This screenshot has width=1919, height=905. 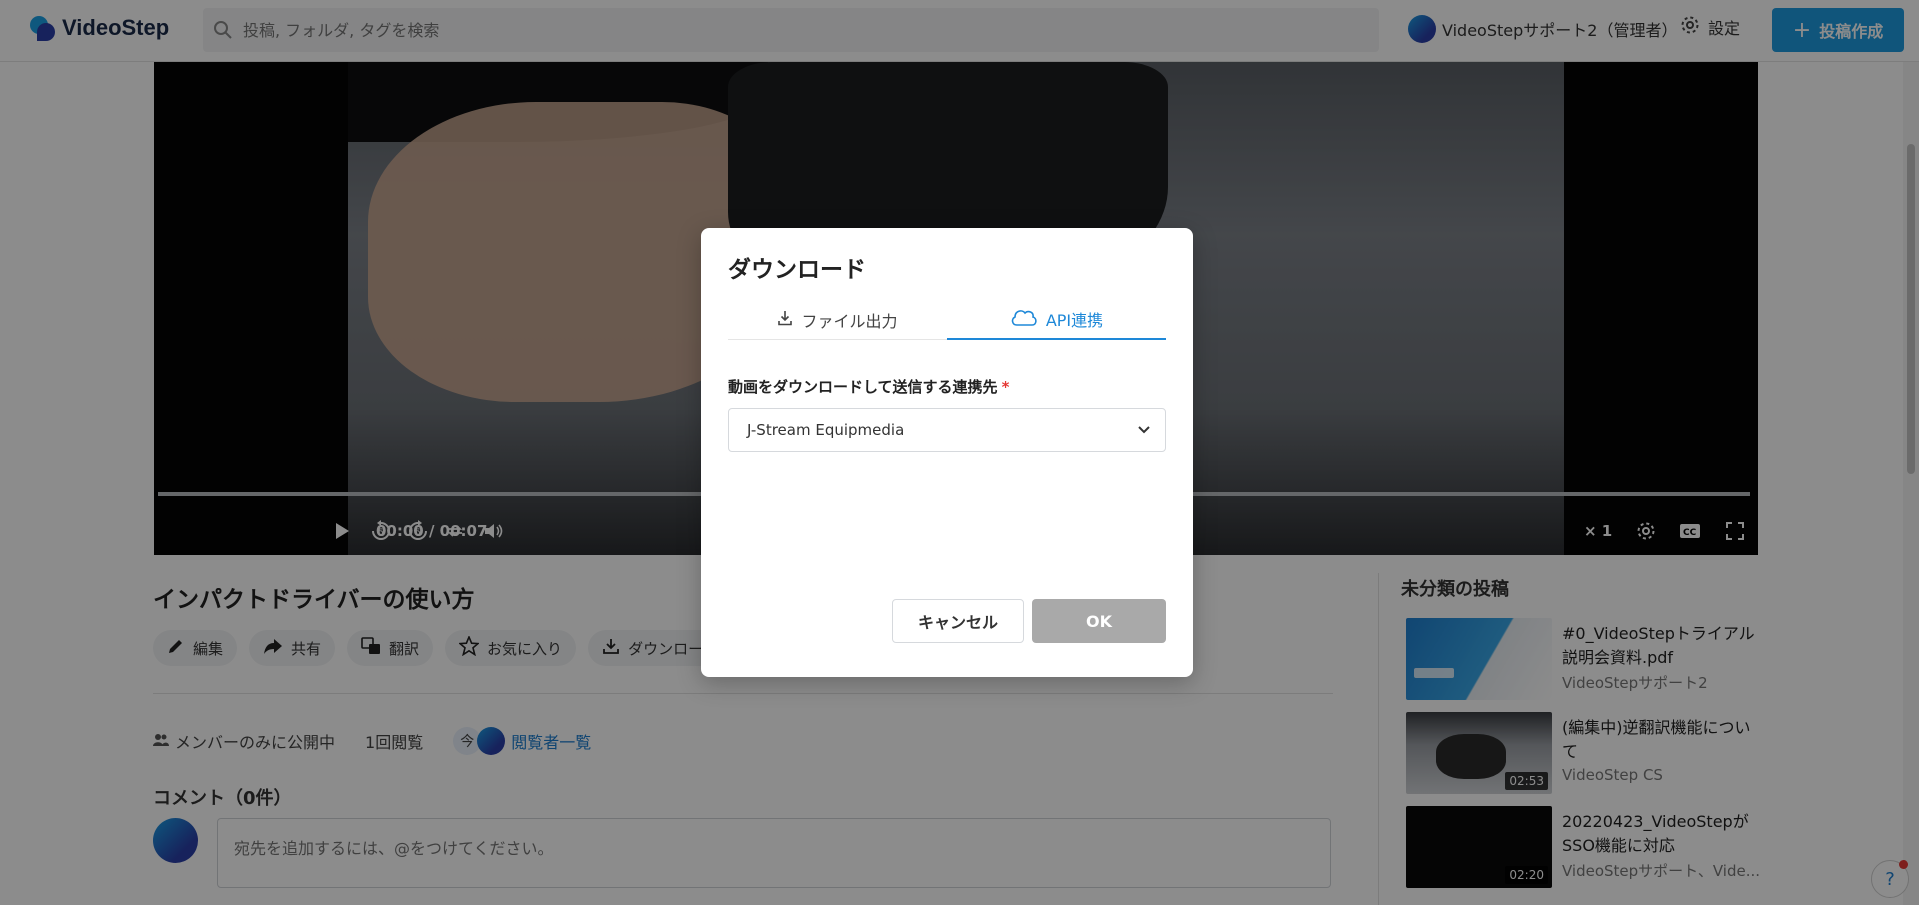 What do you see at coordinates (1005, 387) in the screenshot?
I see `required-mark: *` at bounding box center [1005, 387].